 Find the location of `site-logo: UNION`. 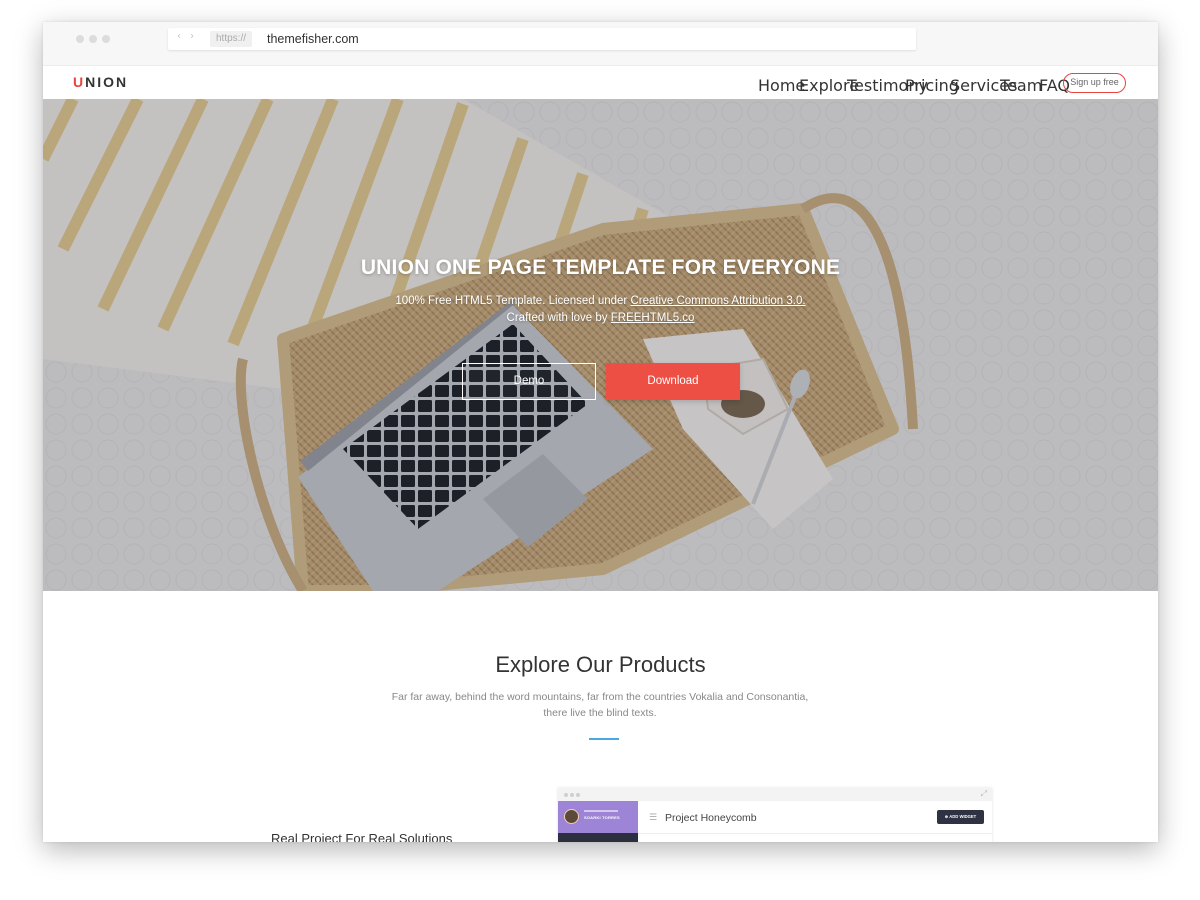

site-logo: UNION is located at coordinates (100, 82).